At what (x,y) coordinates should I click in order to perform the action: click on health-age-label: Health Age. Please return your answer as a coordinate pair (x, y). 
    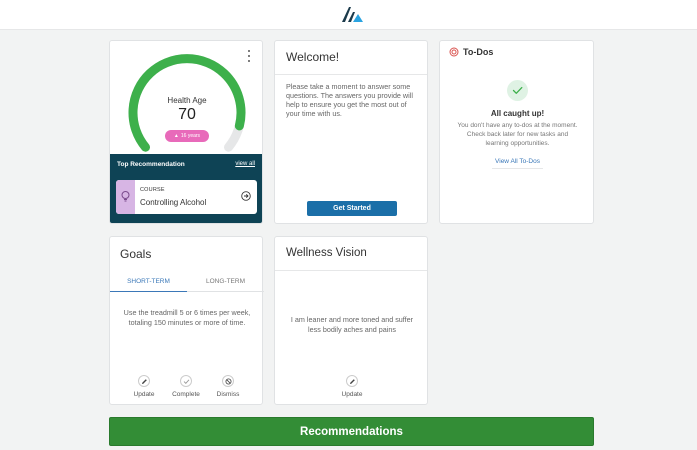
    Looking at the image, I should click on (187, 100).